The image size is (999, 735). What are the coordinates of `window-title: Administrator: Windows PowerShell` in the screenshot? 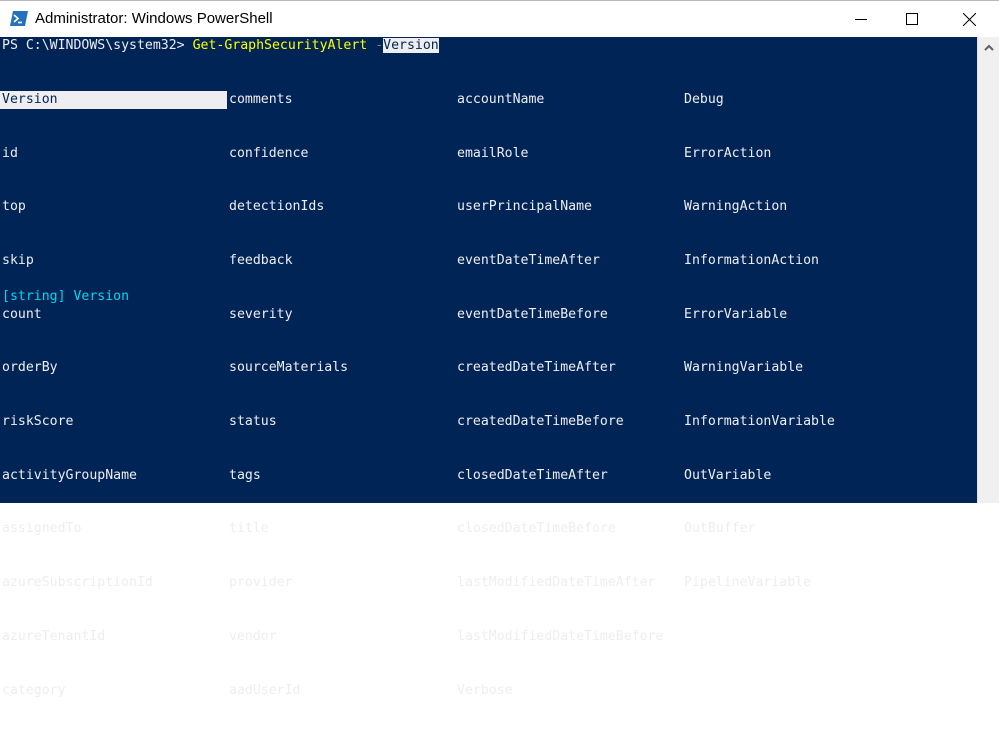 It's located at (154, 18).